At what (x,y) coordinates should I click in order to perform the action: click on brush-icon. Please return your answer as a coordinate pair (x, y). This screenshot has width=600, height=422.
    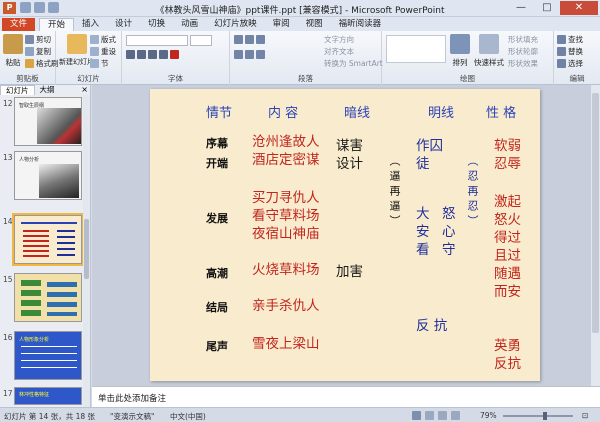
    Looking at the image, I should click on (29, 63).